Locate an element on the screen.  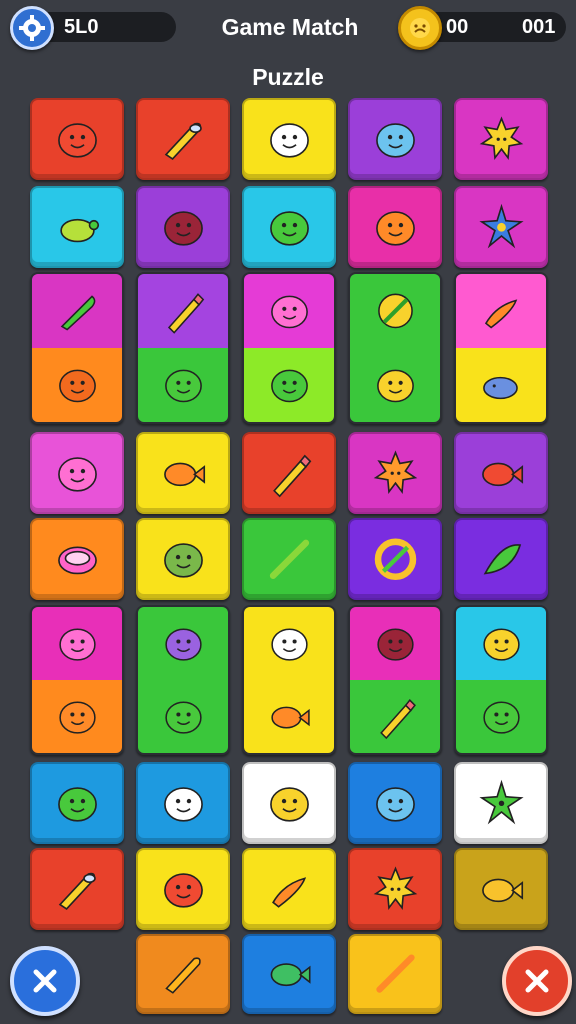
tile-orange-sun is located at coordinates (395, 473).